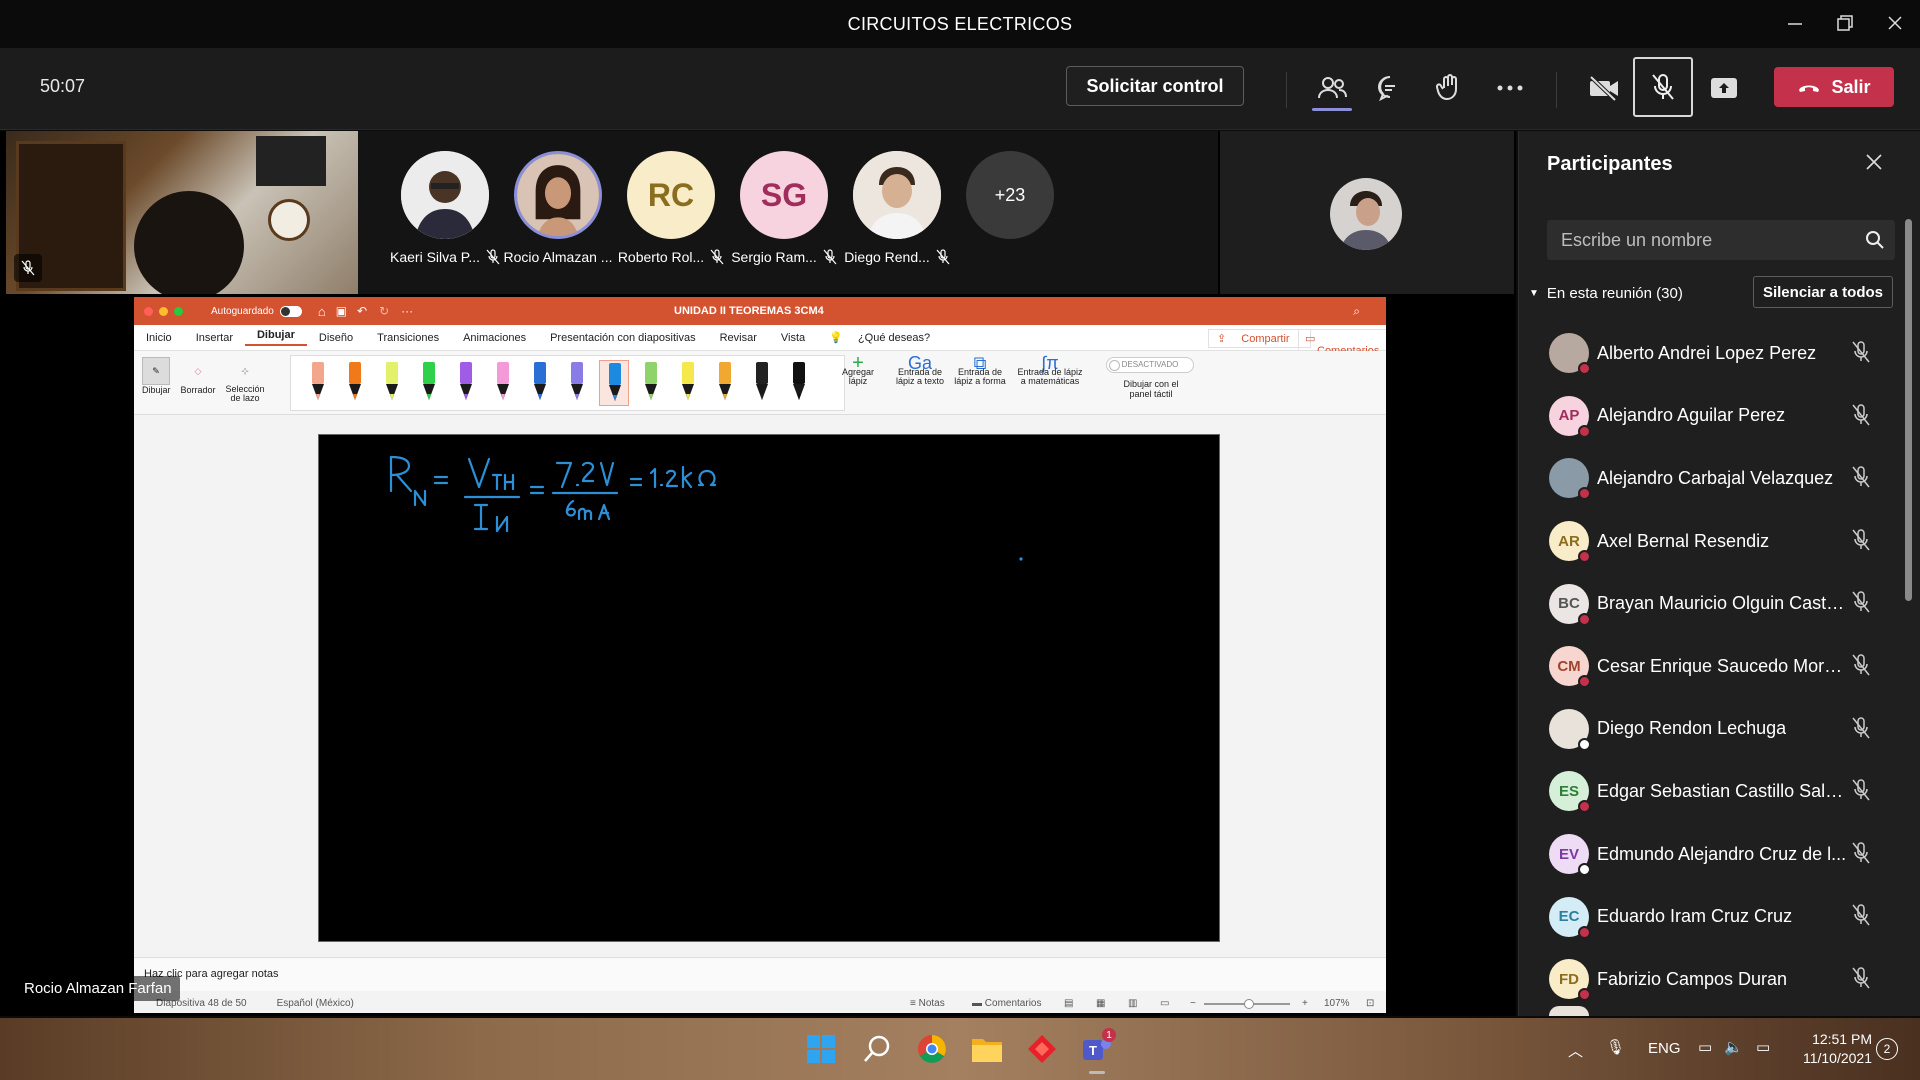 The height and width of the screenshot is (1080, 1920). I want to click on participant-row: Alejandro Carbajal Velazquez, so click(1714, 478).